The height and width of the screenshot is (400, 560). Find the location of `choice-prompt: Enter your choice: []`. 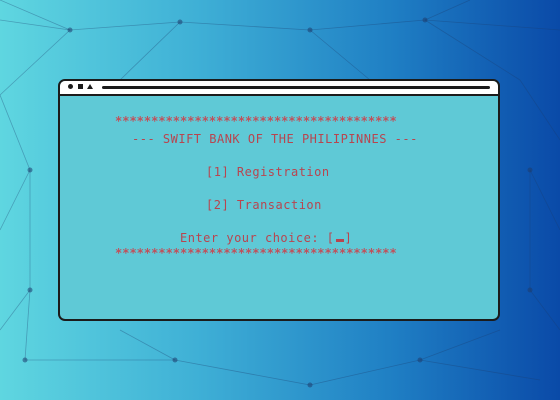

choice-prompt: Enter your choice: [] is located at coordinates (266, 238).